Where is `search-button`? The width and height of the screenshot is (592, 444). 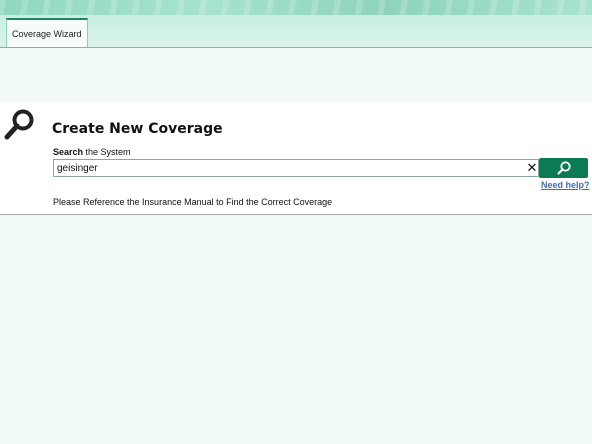 search-button is located at coordinates (563, 168).